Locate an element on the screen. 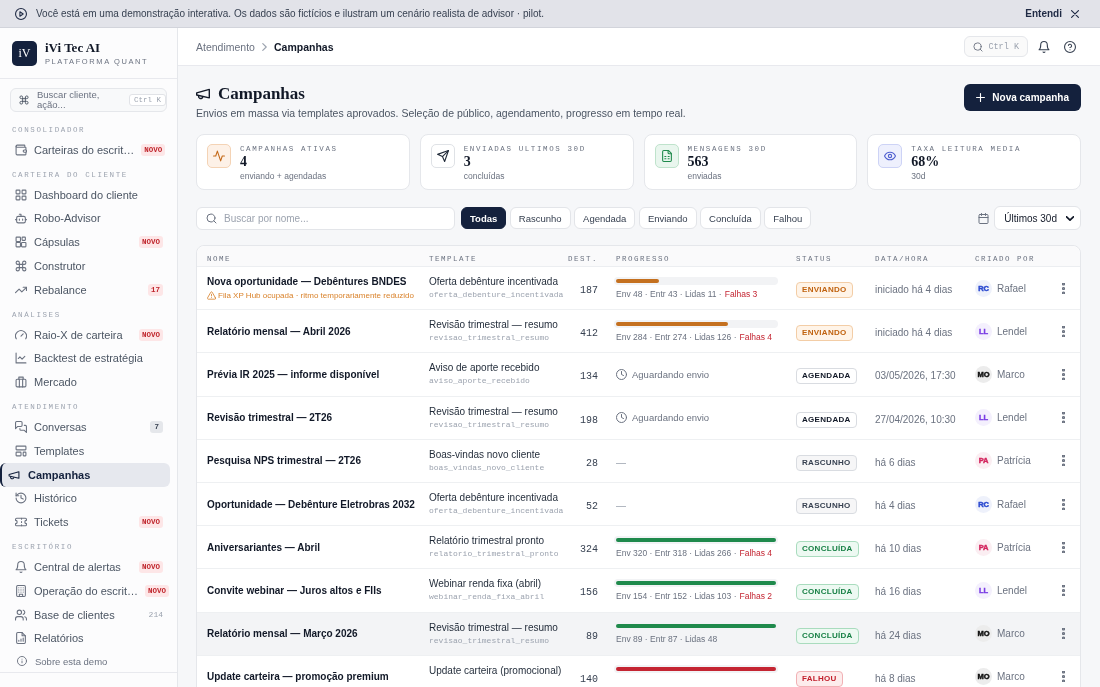 This screenshot has height=687, width=1100. date-text: 03/05/2026, 17:30 is located at coordinates (915, 376).